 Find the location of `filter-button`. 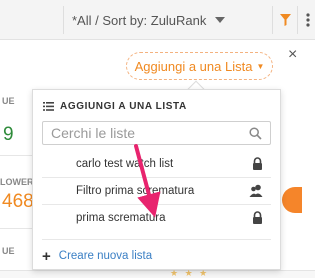

filter-button is located at coordinates (285, 20).